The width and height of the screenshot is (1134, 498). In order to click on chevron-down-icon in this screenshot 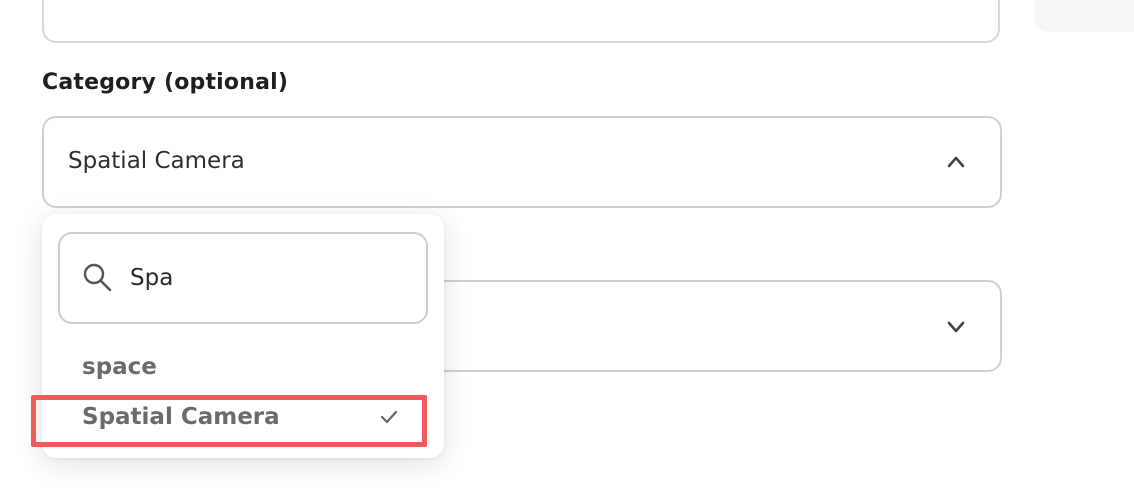, I will do `click(956, 327)`.